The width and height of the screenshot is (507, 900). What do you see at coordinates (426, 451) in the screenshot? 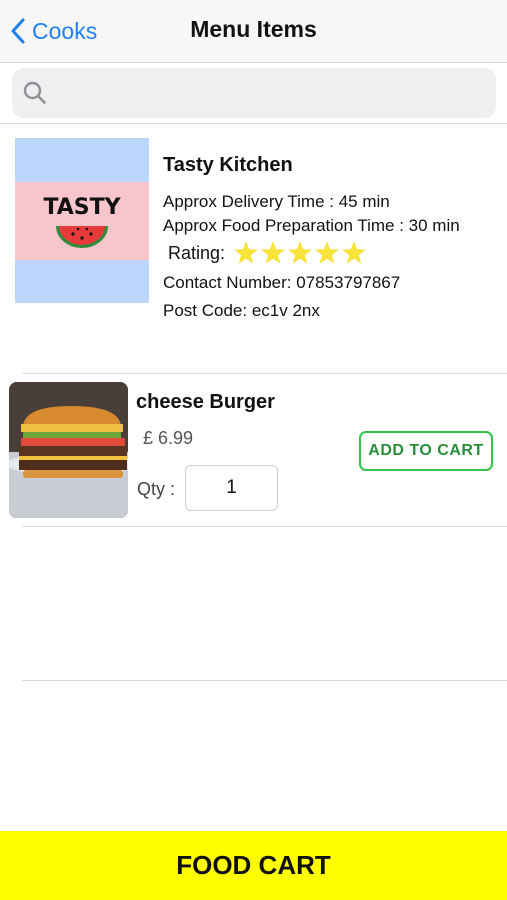
I see `add-to-cart-button: ADD TO CART` at bounding box center [426, 451].